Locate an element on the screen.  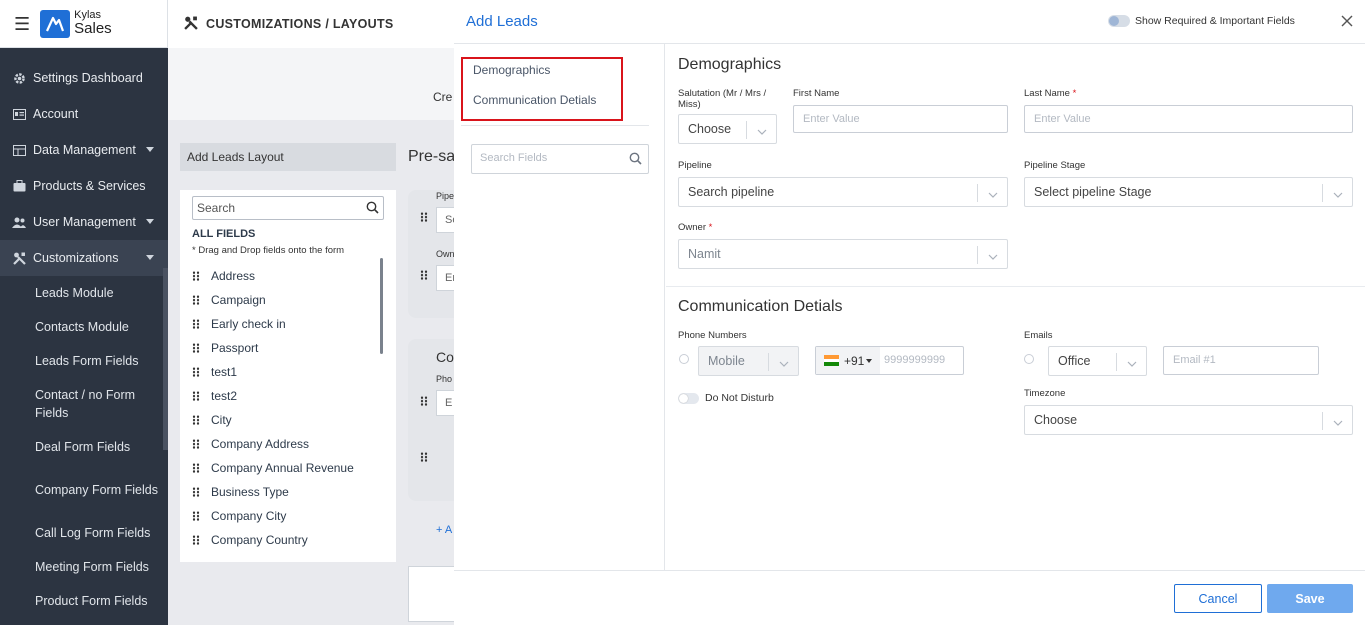
sidebar-item-products-services: Products & Services is located at coordinates (84, 186).